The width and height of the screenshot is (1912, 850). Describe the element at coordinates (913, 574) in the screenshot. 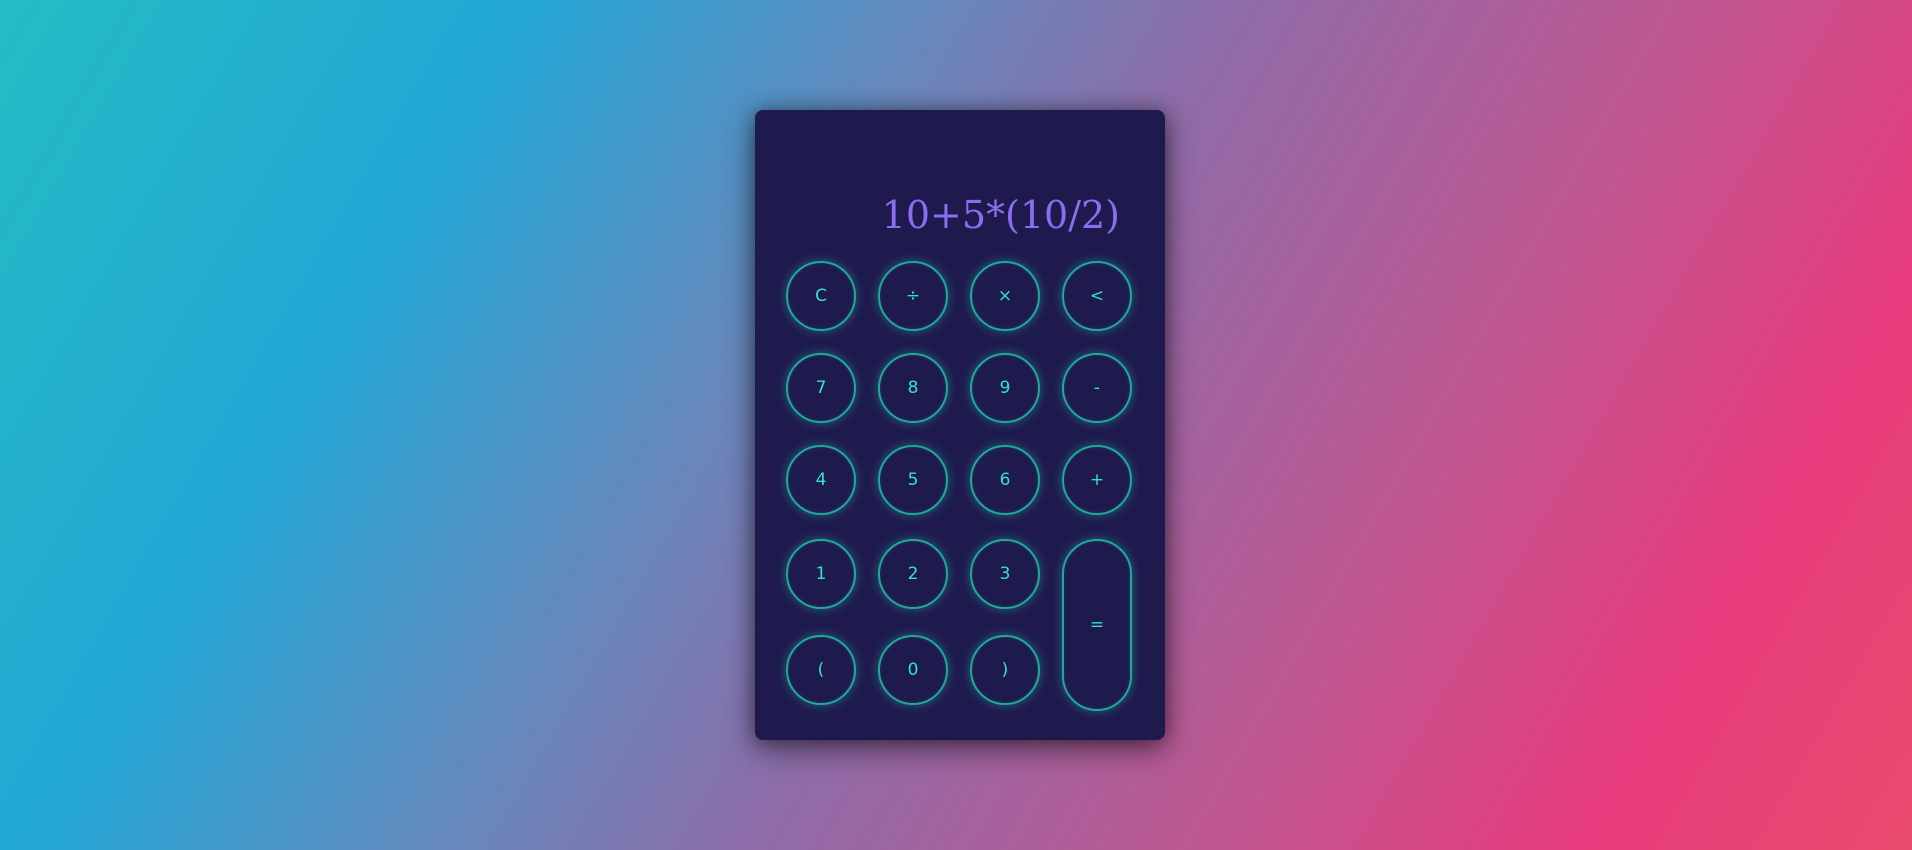

I see `digit-2-button: 2` at that location.